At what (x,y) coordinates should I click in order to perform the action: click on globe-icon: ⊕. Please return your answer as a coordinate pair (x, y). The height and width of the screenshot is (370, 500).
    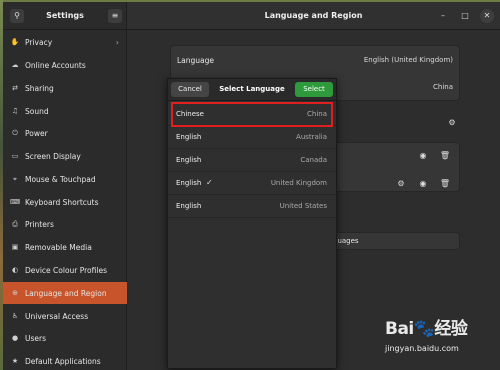
    Looking at the image, I should click on (15, 293).